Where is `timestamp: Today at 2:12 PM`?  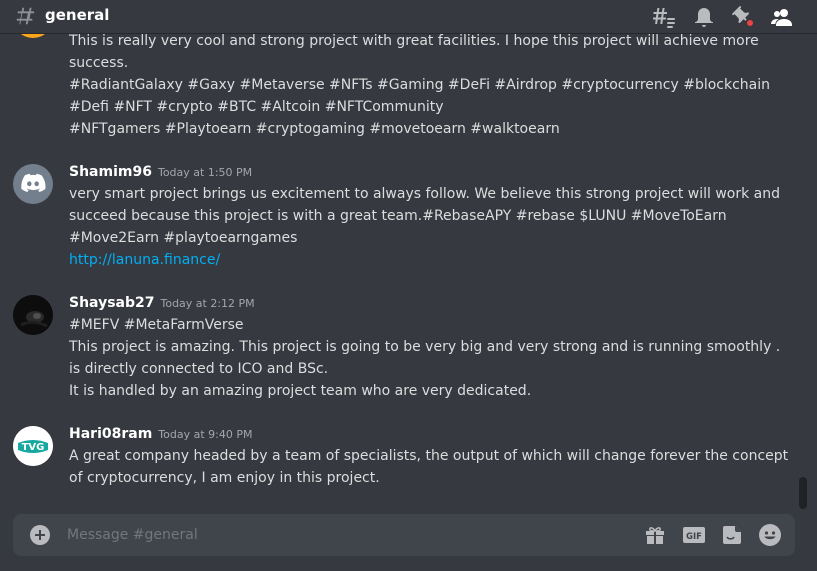 timestamp: Today at 2:12 PM is located at coordinates (207, 303).